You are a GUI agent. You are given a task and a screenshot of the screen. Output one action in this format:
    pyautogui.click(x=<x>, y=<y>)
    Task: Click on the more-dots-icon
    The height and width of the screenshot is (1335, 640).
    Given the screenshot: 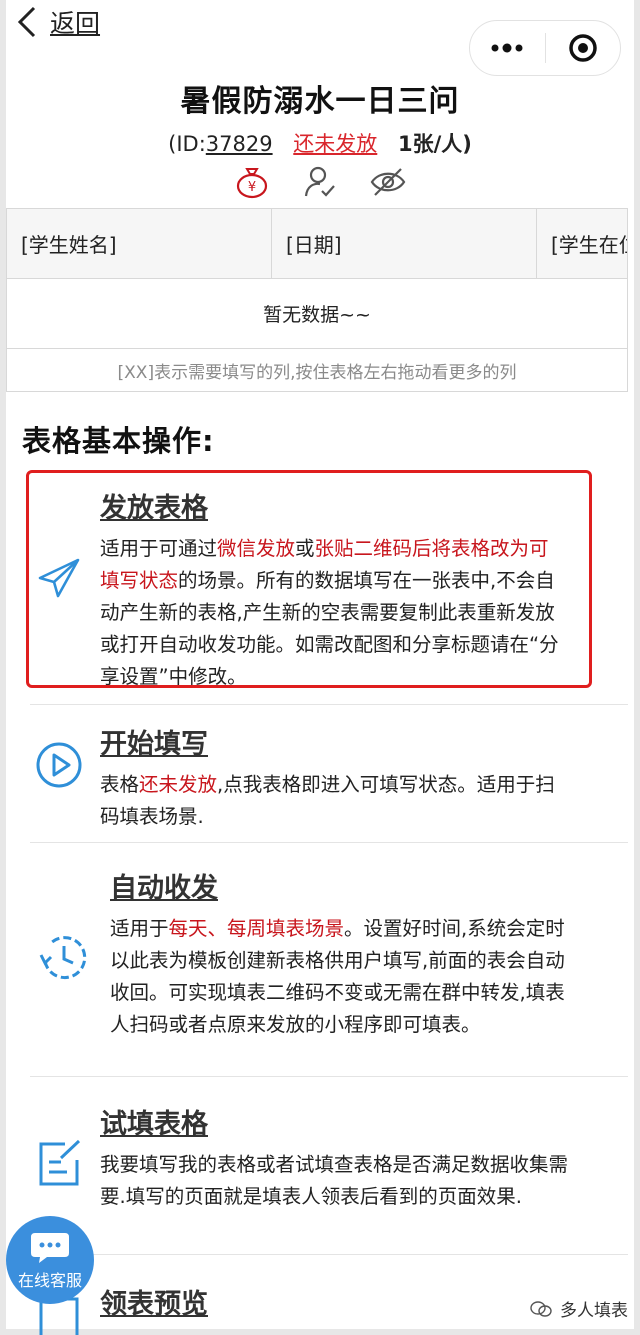 What is the action you would take?
    pyautogui.click(x=507, y=48)
    